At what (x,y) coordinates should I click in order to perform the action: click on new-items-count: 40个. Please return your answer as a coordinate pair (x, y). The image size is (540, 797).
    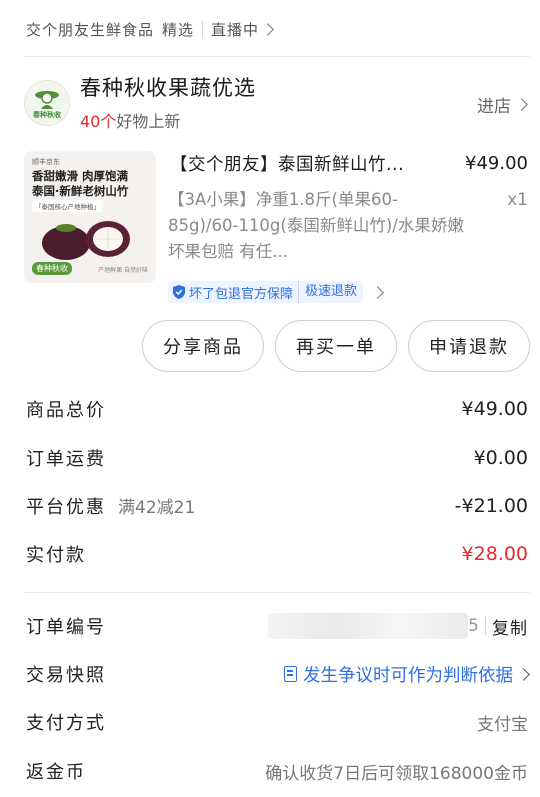
    Looking at the image, I should click on (98, 121).